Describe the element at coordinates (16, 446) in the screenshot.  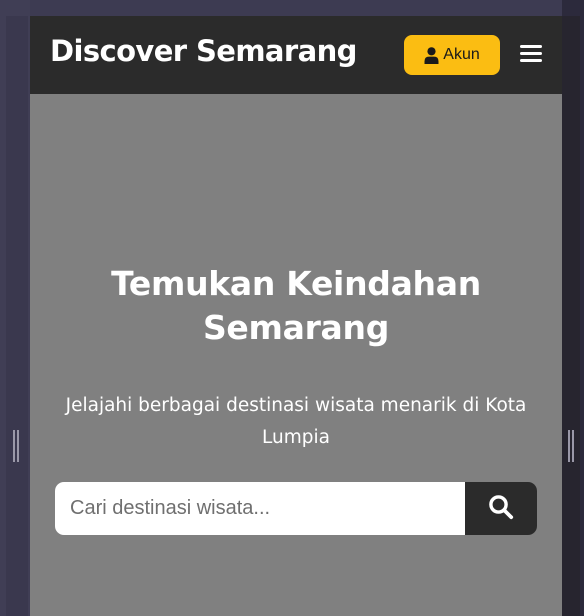
I see `left-resize-handle-icon` at that location.